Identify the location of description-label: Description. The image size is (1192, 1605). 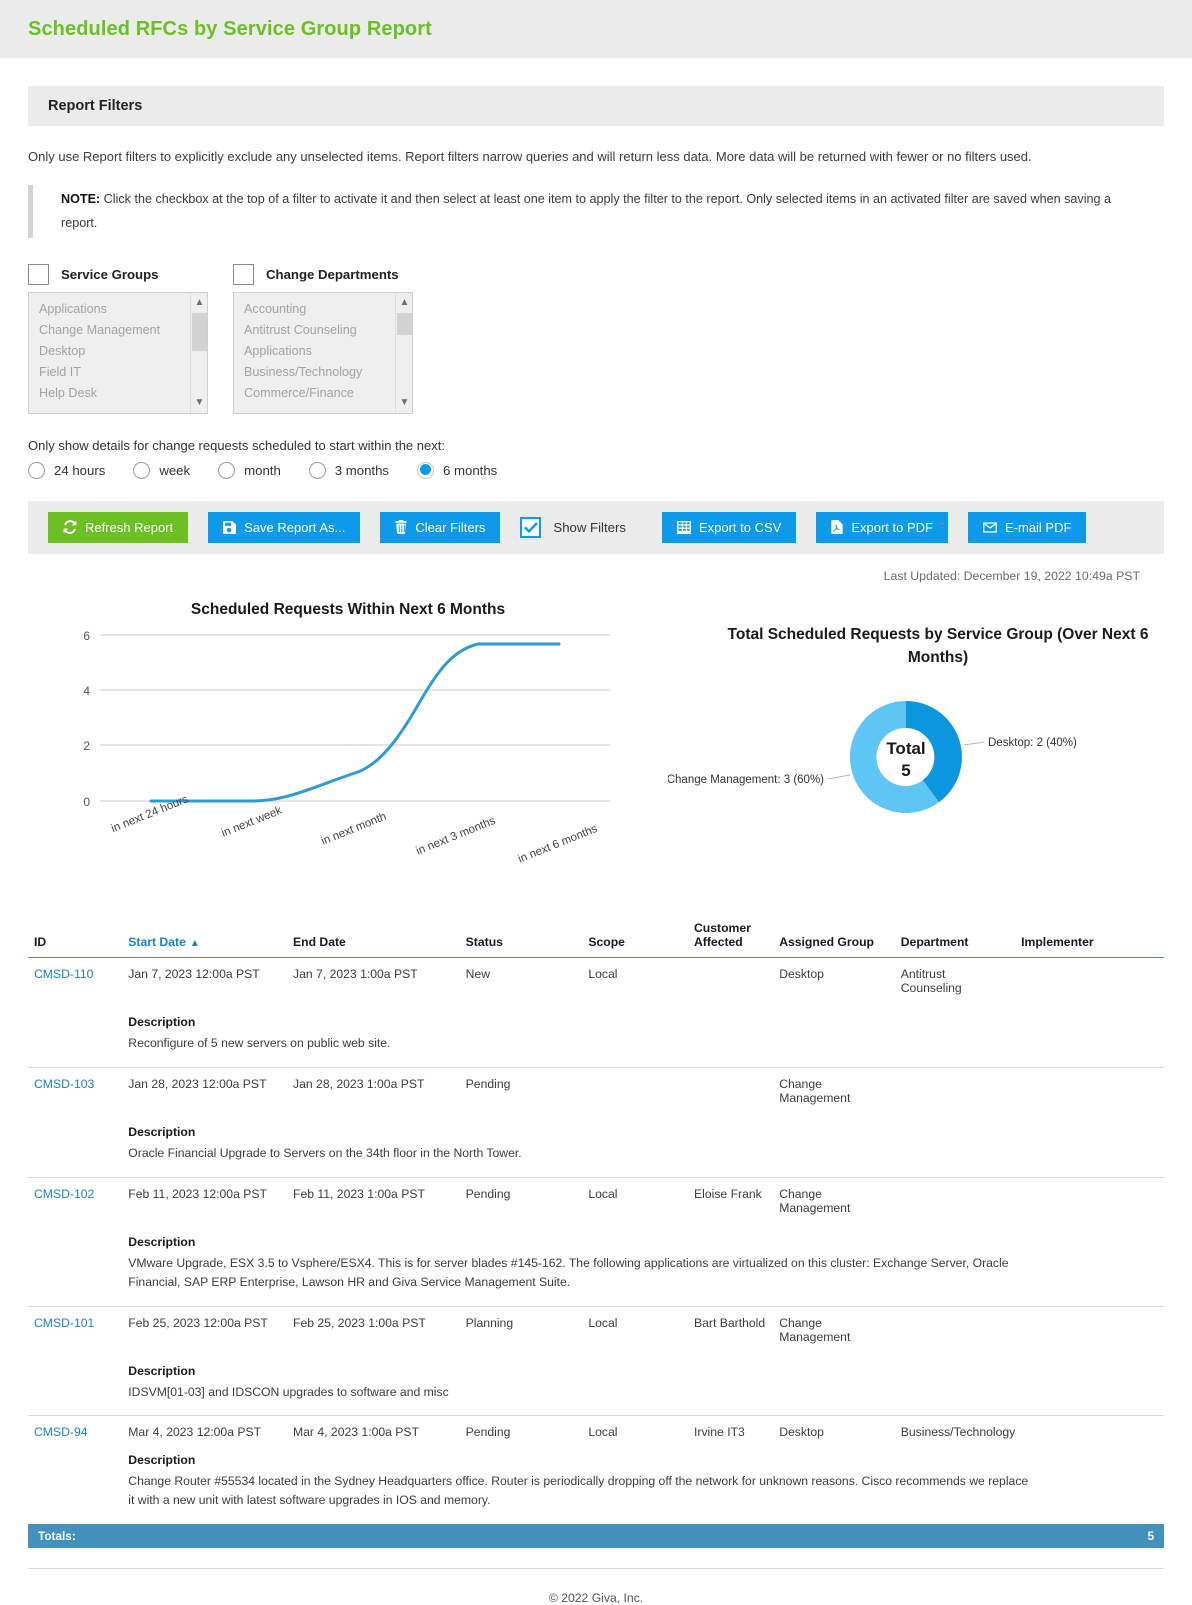
(162, 1241).